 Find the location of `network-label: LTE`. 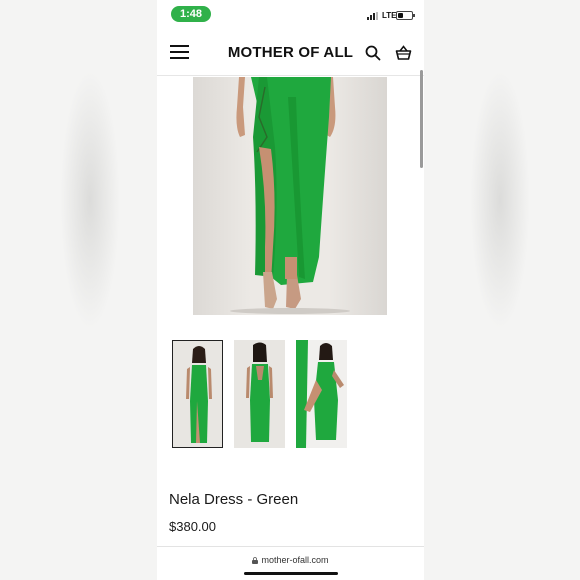

network-label: LTE is located at coordinates (389, 15).